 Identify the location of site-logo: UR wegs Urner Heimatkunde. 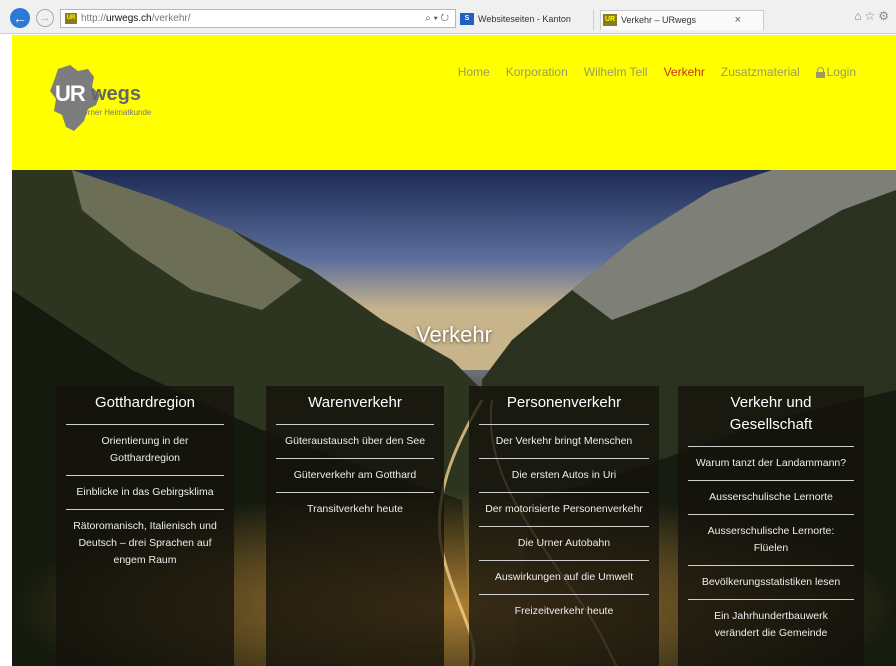
(128, 100).